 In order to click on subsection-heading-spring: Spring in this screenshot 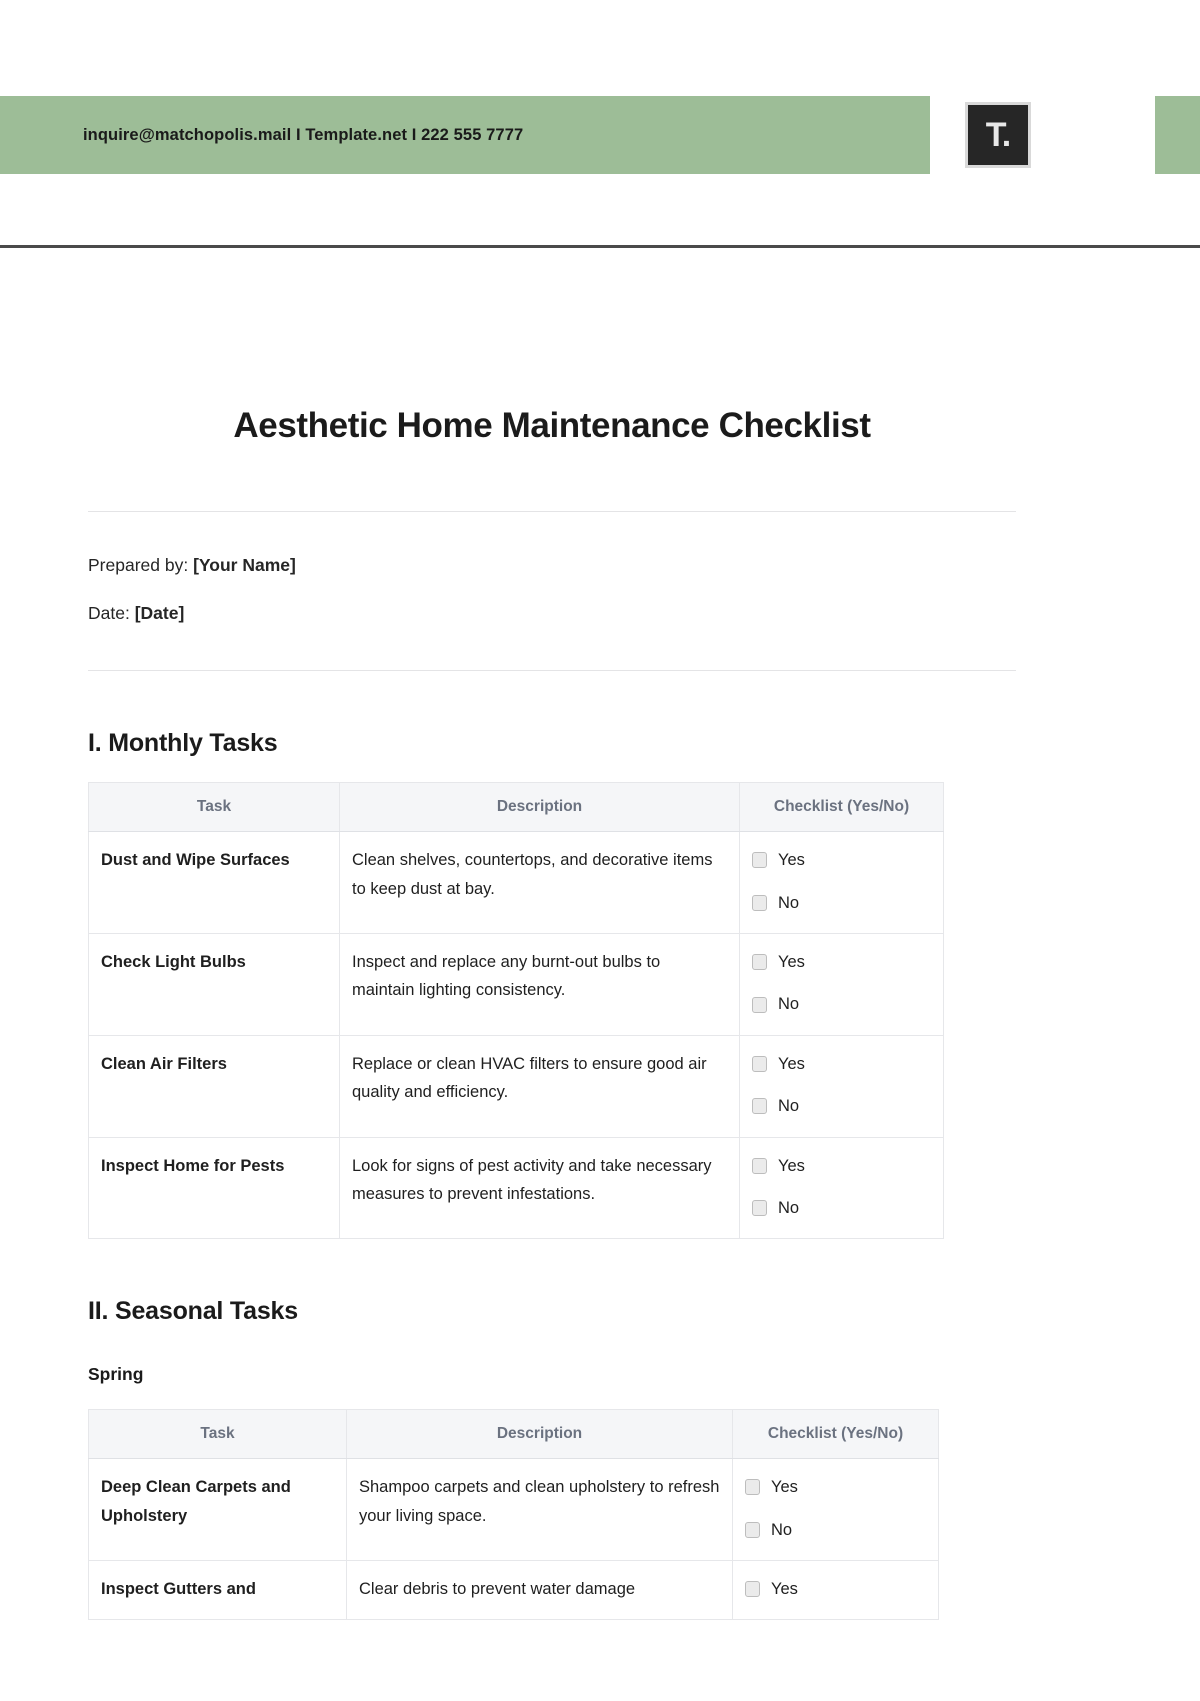, I will do `click(116, 1374)`.